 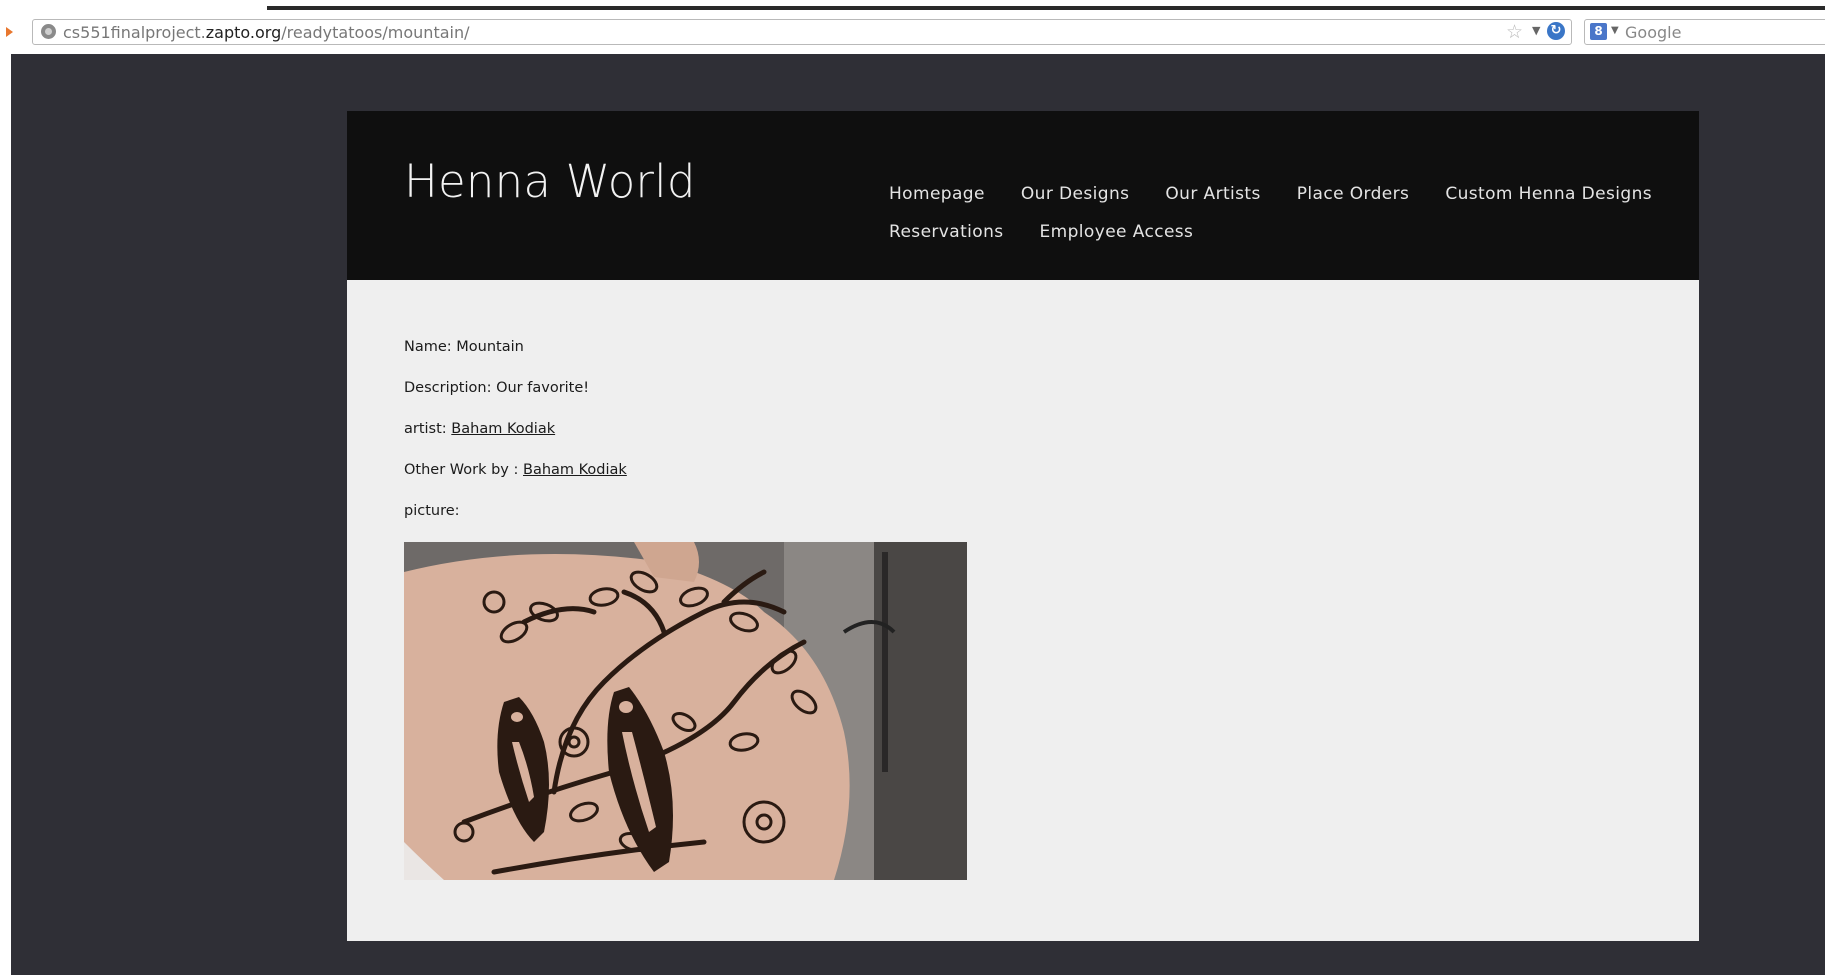 I want to click on henna-photo-illustration, so click(x=685, y=711).